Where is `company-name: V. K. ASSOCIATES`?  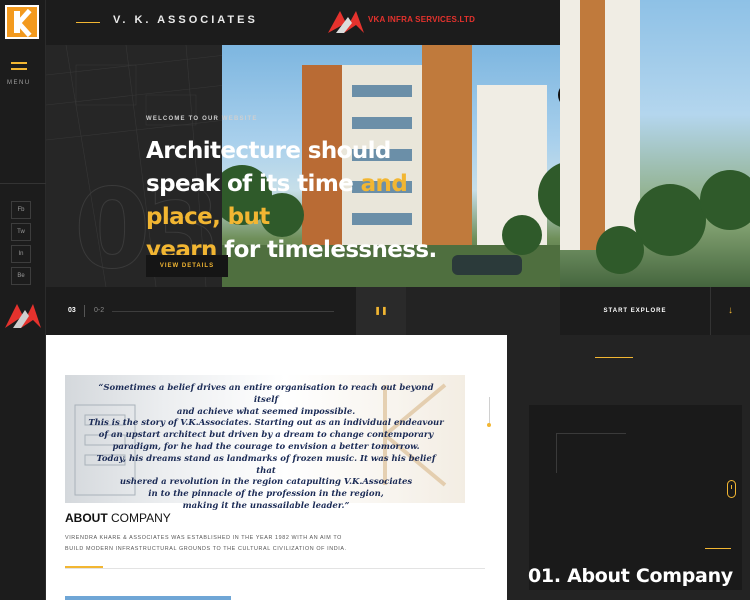
company-name: V. K. ASSOCIATES is located at coordinates (185, 20).